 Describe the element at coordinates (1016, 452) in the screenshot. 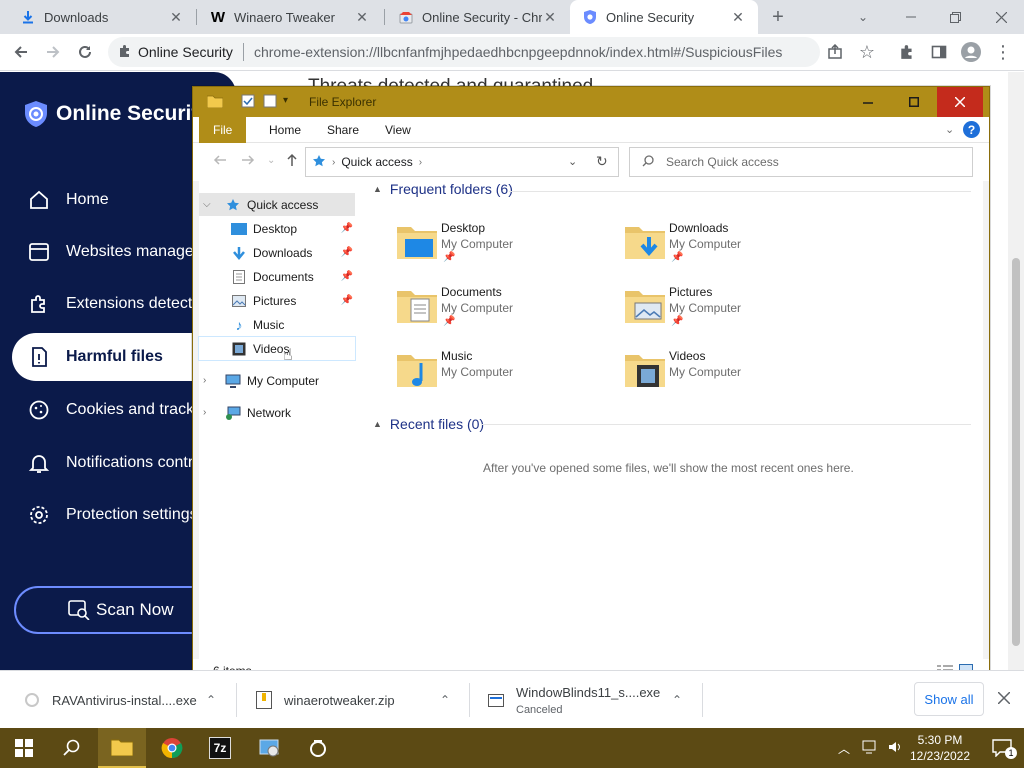

I see `scrollbar-thumb` at that location.